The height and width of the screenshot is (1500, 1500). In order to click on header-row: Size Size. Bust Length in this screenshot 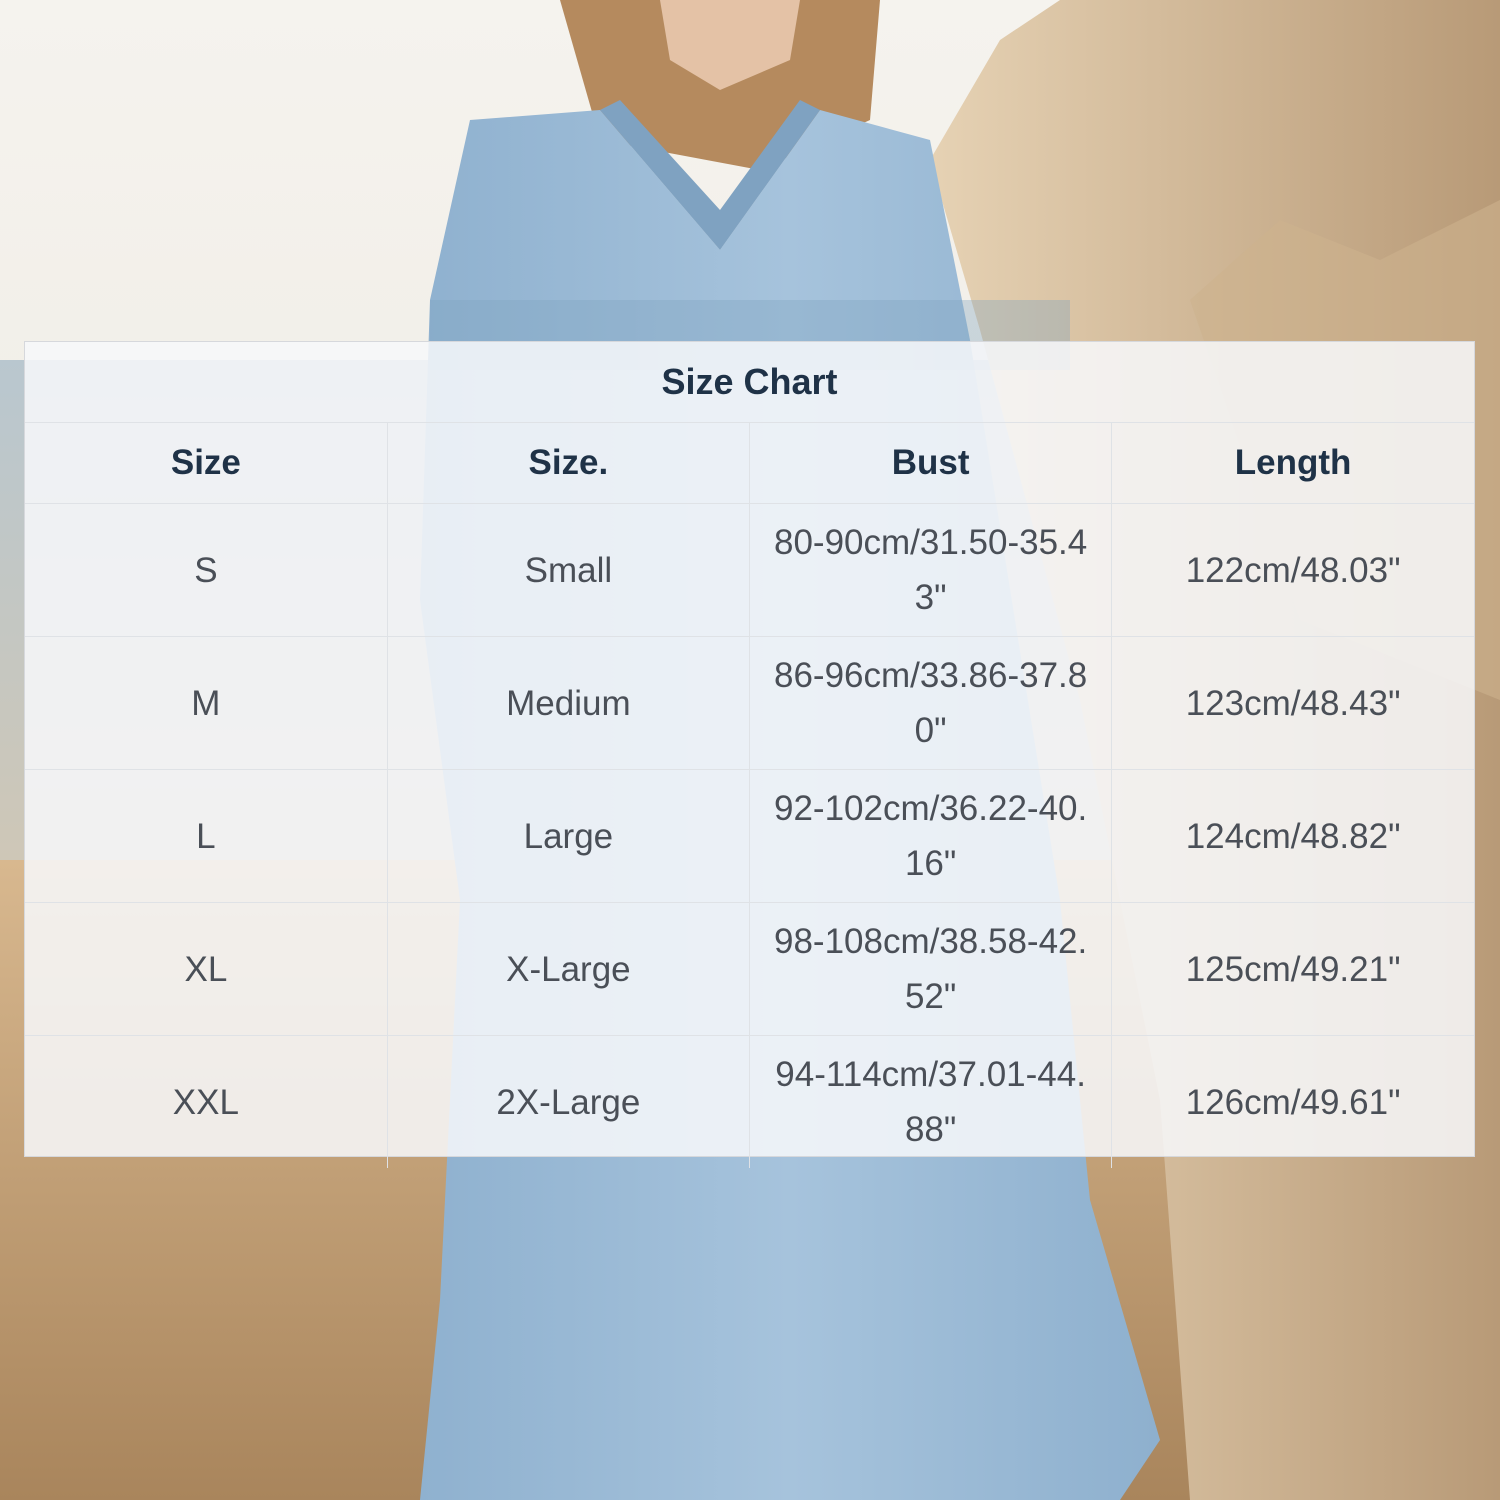, I will do `click(749, 463)`.